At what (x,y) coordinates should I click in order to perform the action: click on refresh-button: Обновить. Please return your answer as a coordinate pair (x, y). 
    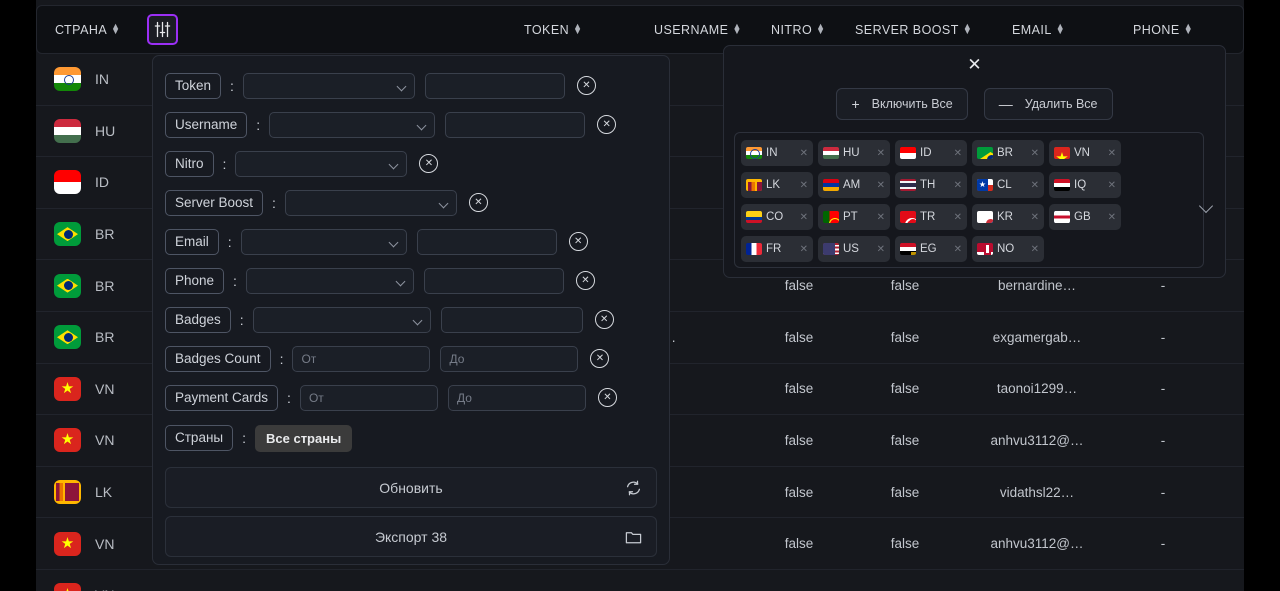
    Looking at the image, I should click on (411, 487).